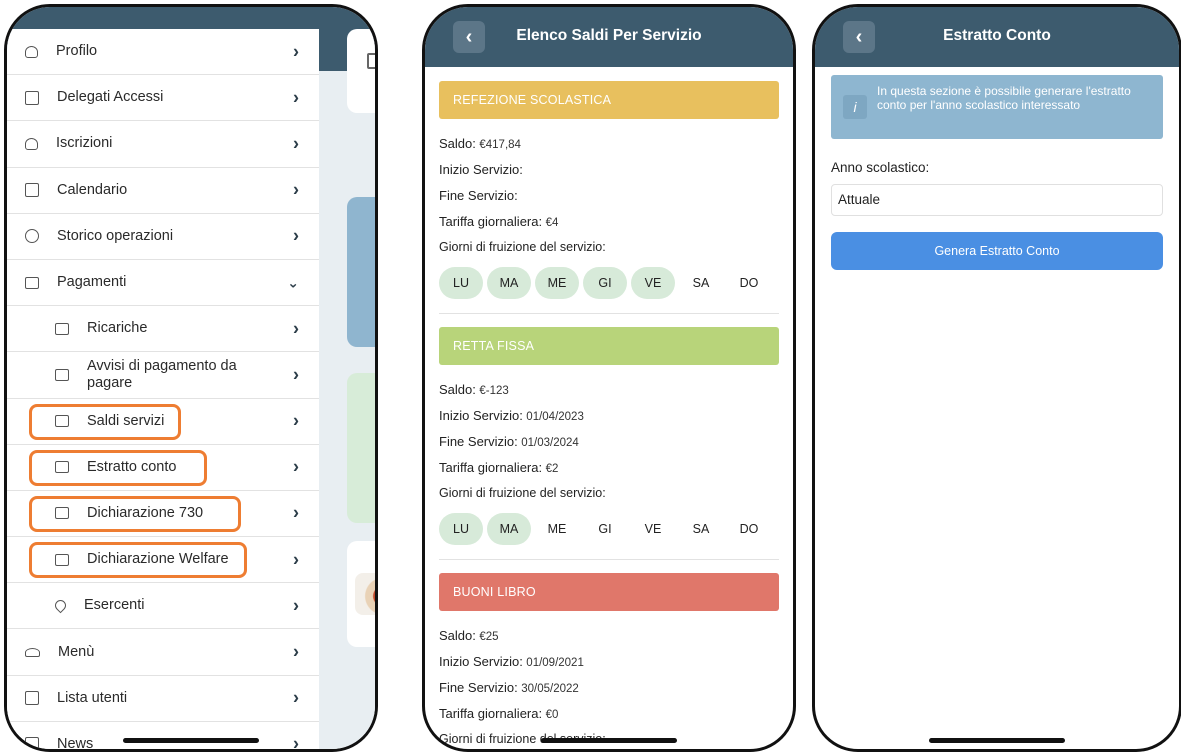 This screenshot has width=1181, height=755. I want to click on menu-item: Avvisi di pagamento da pagare ›, so click(163, 375).